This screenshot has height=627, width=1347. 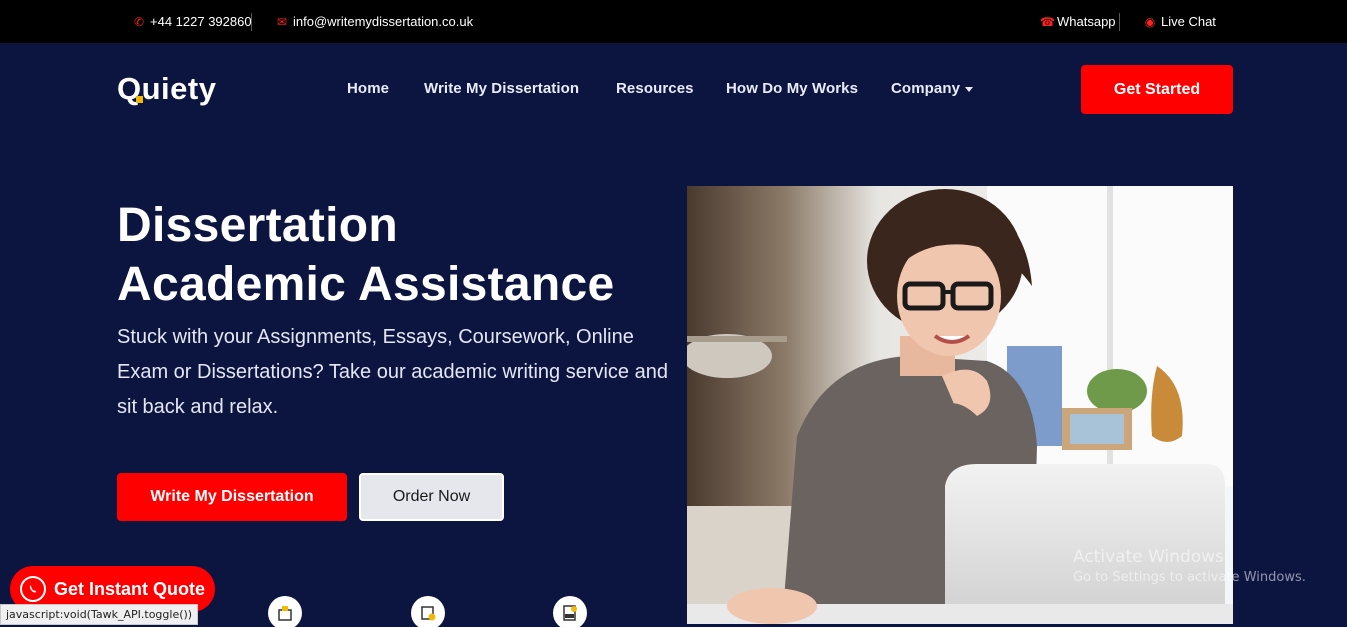 I want to click on nav-home: Home, so click(x=368, y=88).